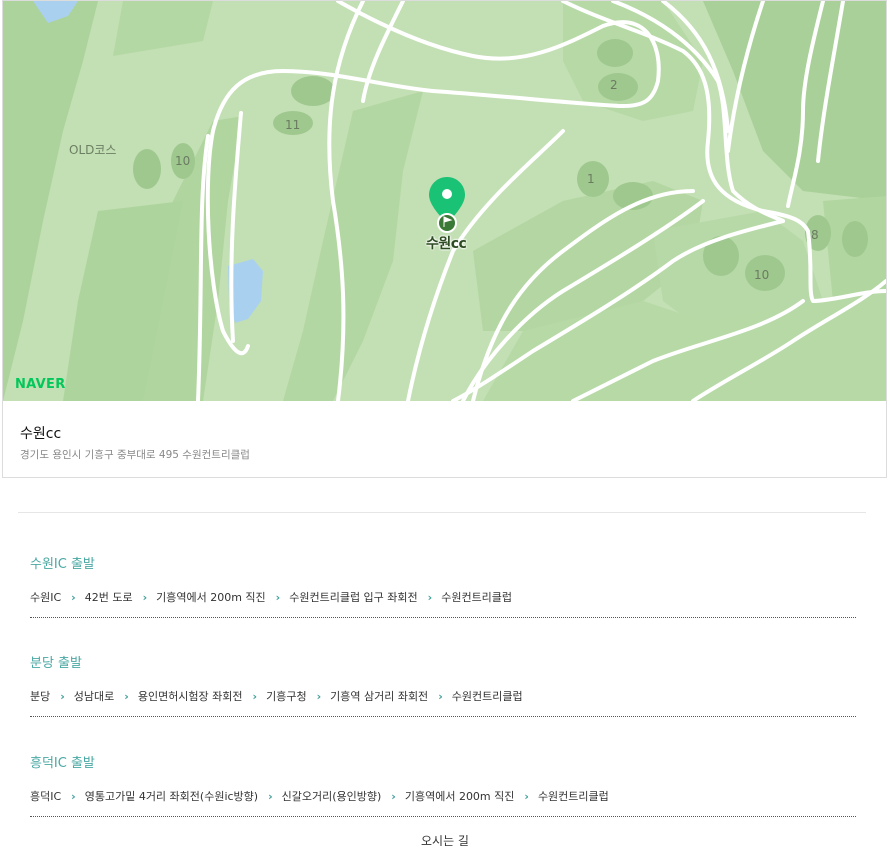 Image resolution: width=890 pixels, height=860 pixels. What do you see at coordinates (135, 455) in the screenshot?
I see `place-address: 경기도 용인시 기흥구 중부대로 495 수원컨트리클럽` at bounding box center [135, 455].